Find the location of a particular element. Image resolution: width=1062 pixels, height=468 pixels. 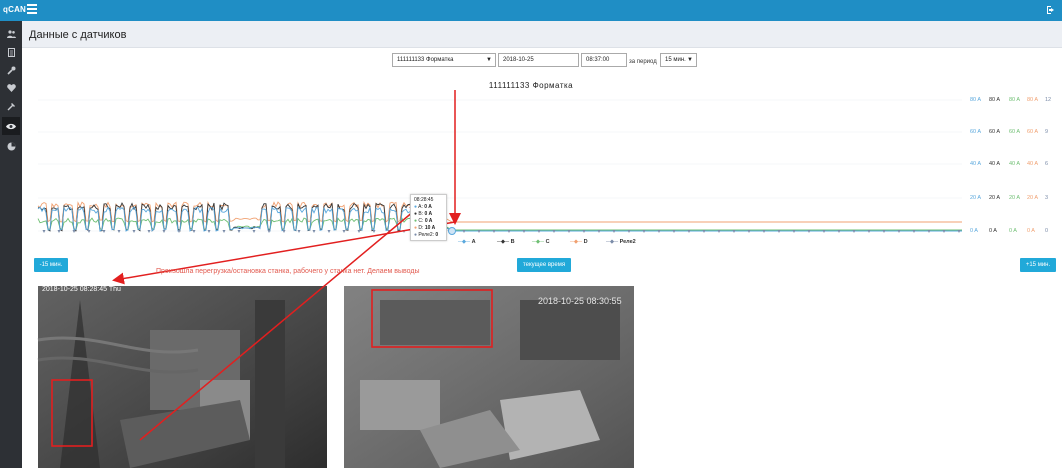

legend-item: ─◆─ D is located at coordinates (579, 242).